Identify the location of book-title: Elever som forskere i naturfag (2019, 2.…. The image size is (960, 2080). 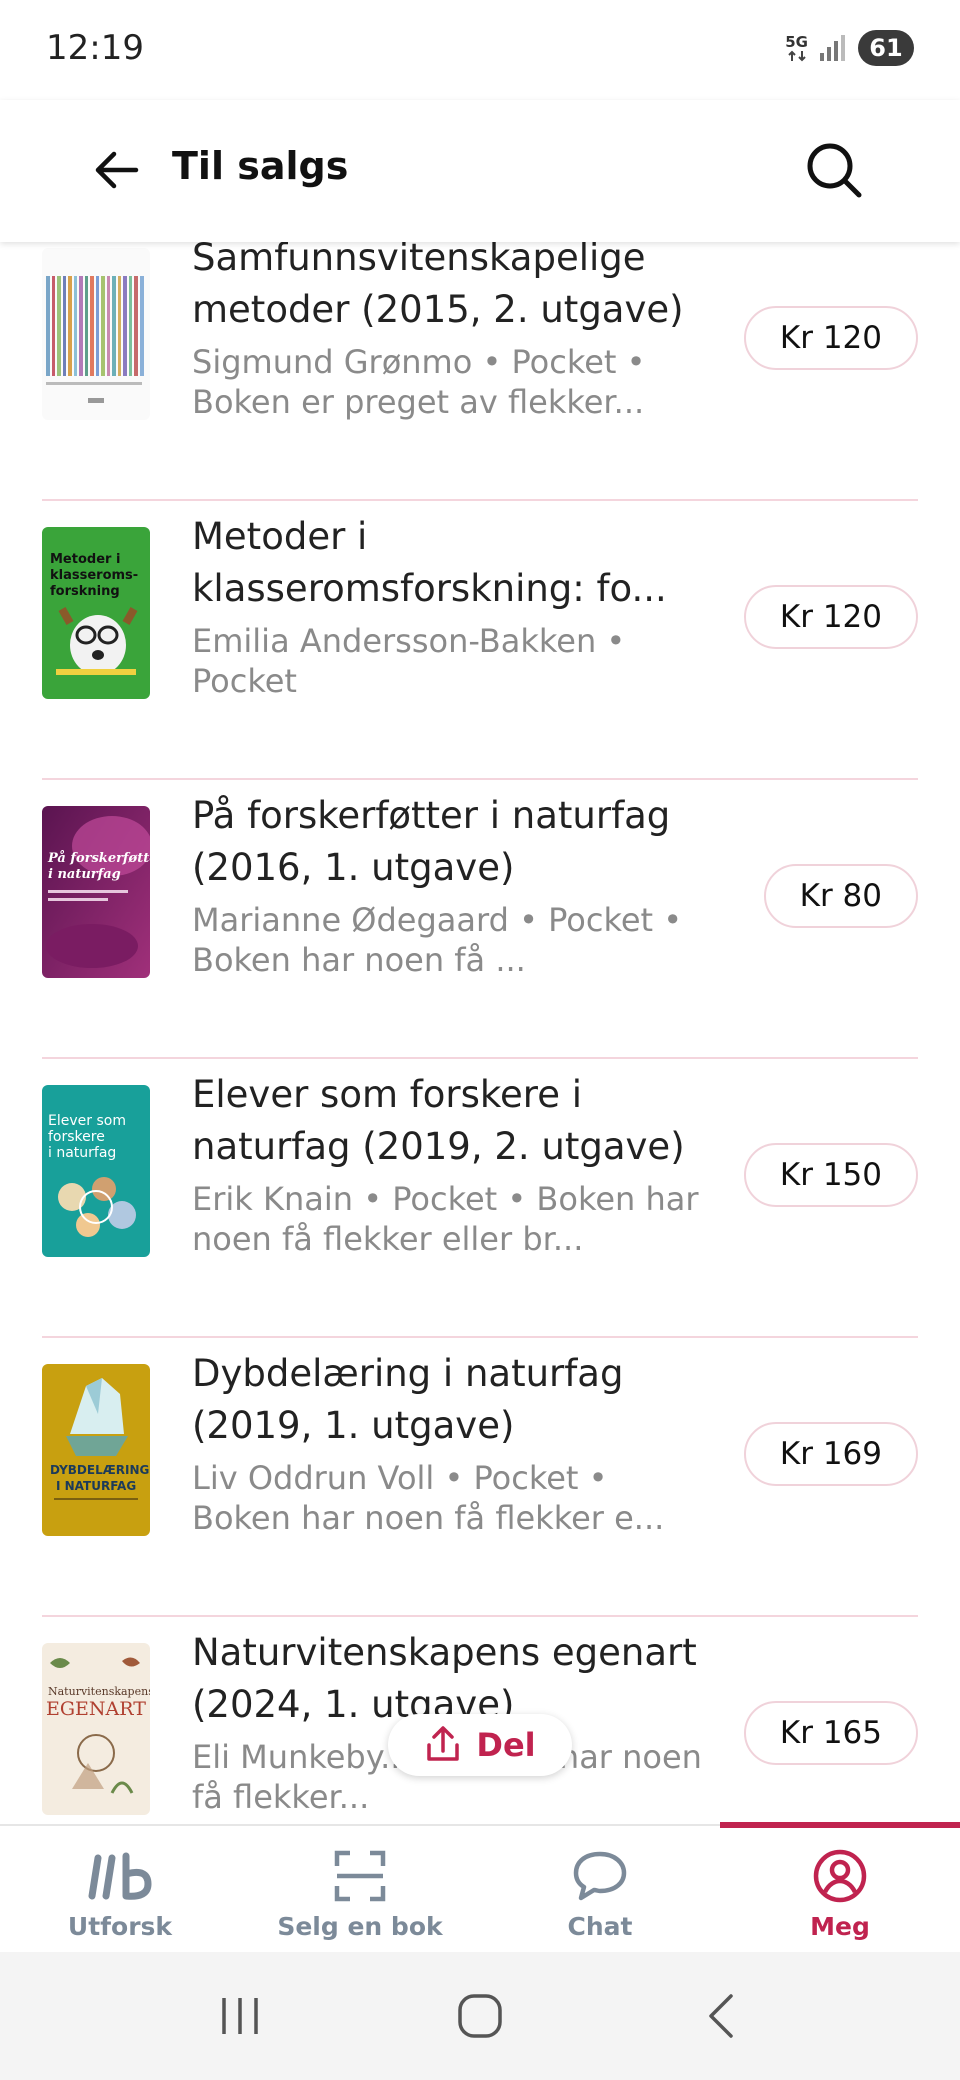
(438, 1120).